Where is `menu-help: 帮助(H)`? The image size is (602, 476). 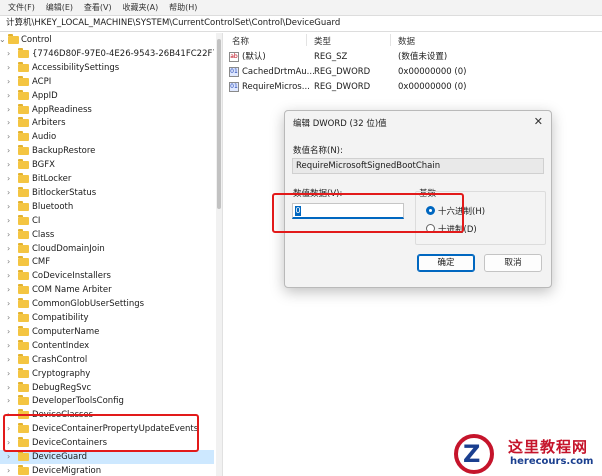
menu-help: 帮助(H) is located at coordinates (183, 7).